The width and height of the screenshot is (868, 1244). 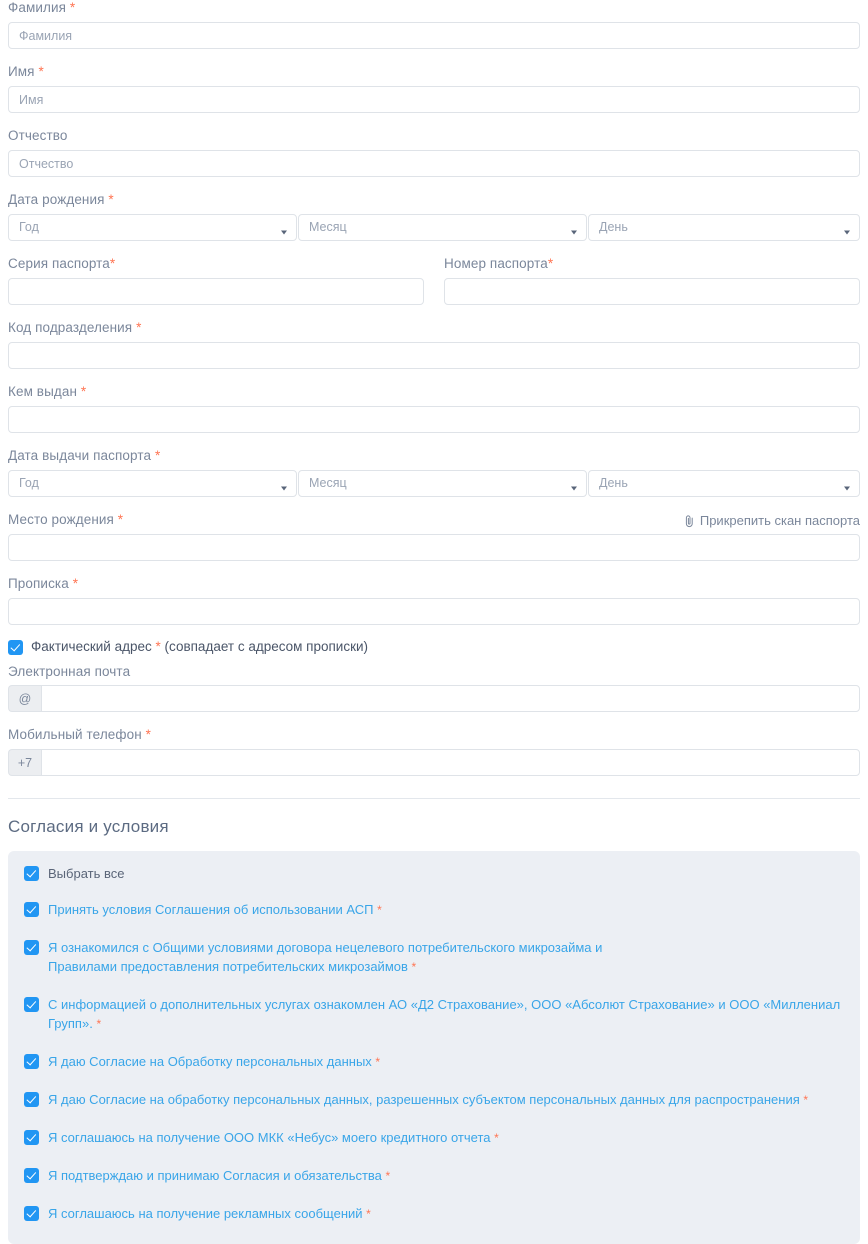 I want to click on division-code-input, so click(x=434, y=355).